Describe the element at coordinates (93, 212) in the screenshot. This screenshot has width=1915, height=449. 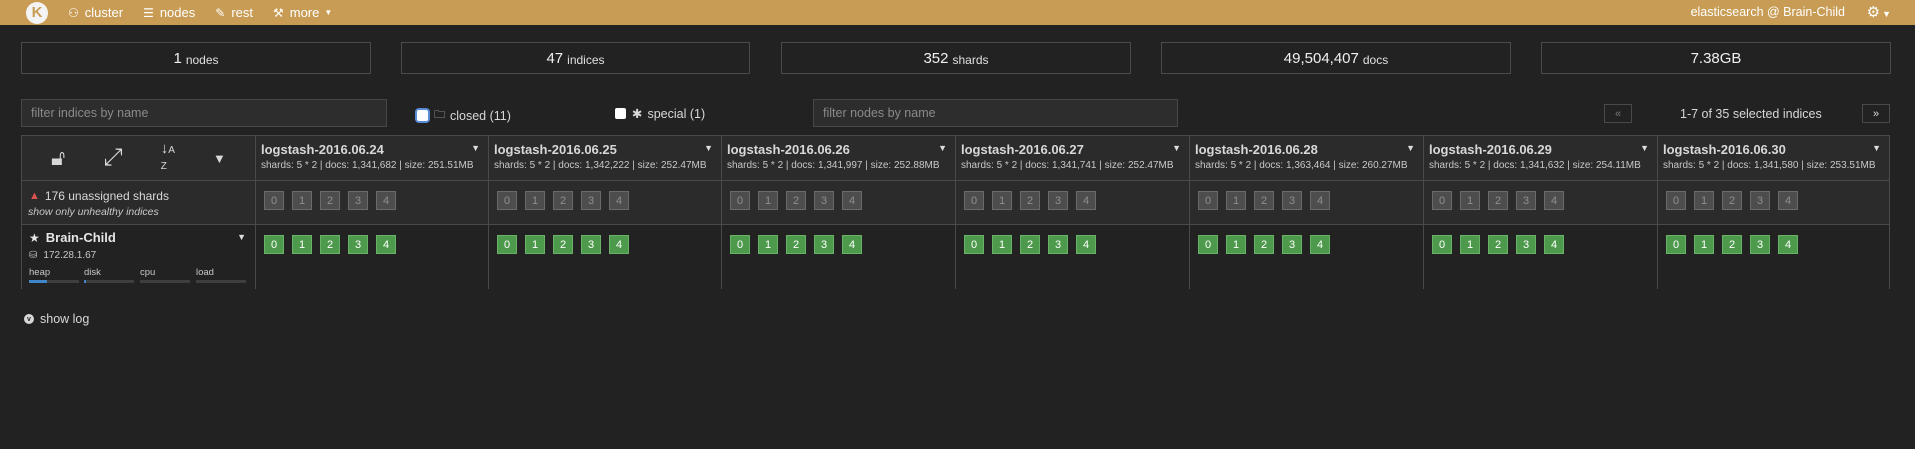
I see `show-unhealthy-link: show only unhealthy indices` at that location.